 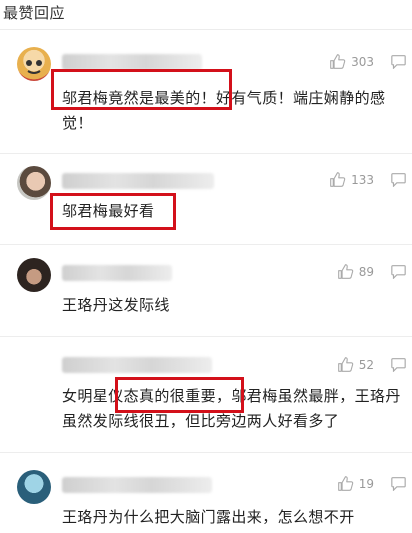 What do you see at coordinates (366, 271) in the screenshot?
I see `like-count: 89` at bounding box center [366, 271].